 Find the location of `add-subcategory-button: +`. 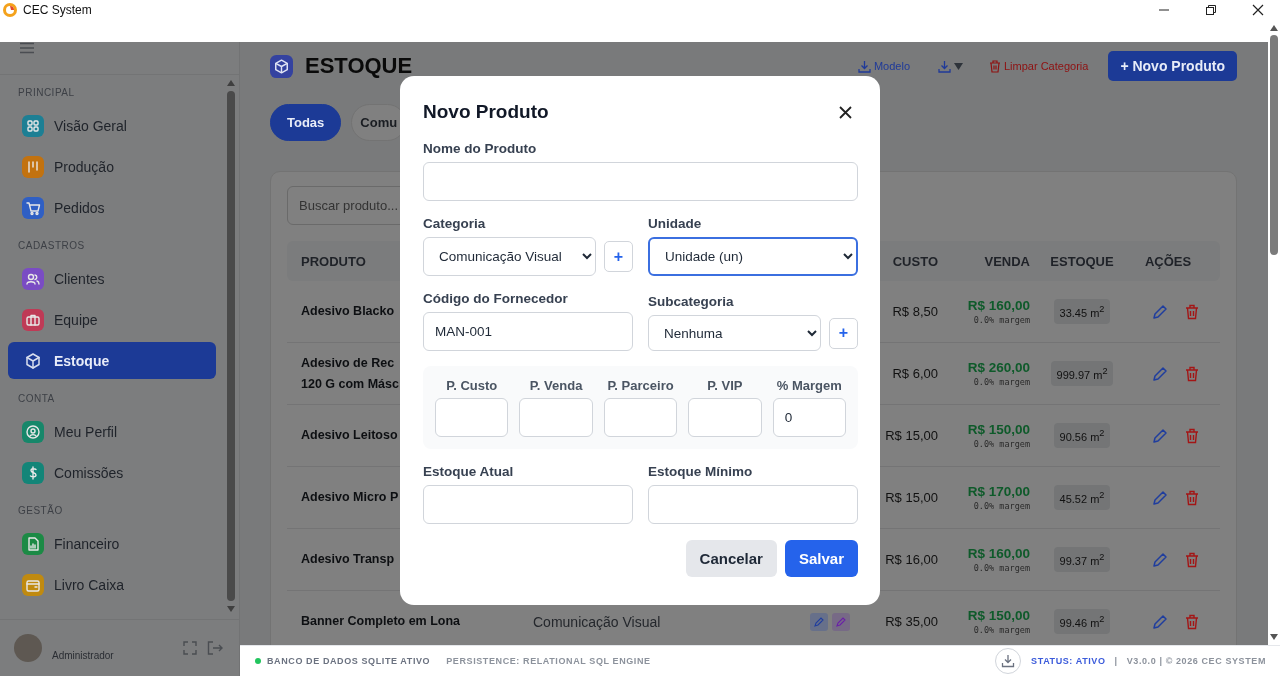

add-subcategory-button: + is located at coordinates (843, 333).